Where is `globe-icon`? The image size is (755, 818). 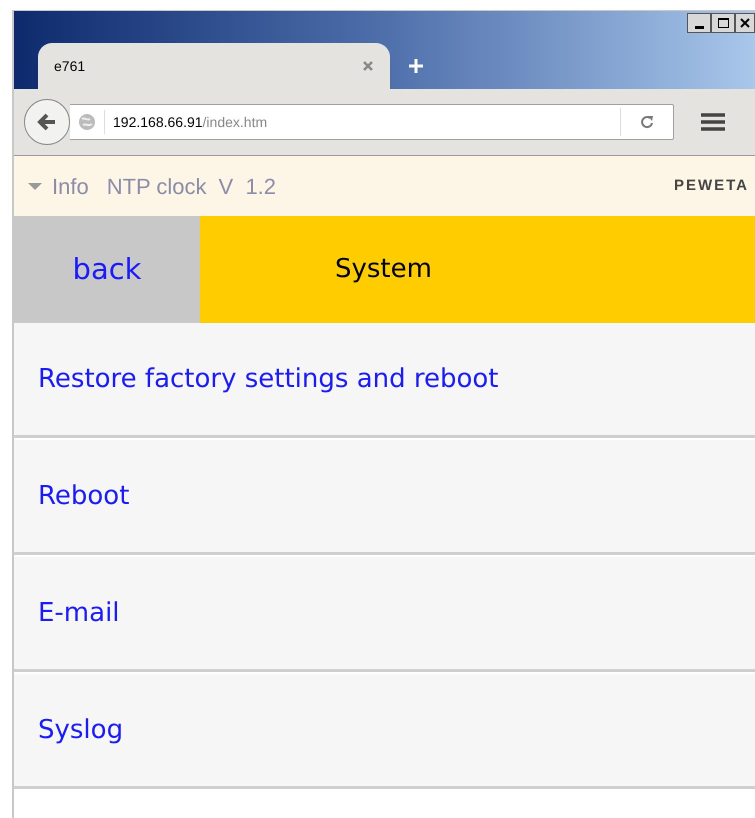 globe-icon is located at coordinates (87, 122).